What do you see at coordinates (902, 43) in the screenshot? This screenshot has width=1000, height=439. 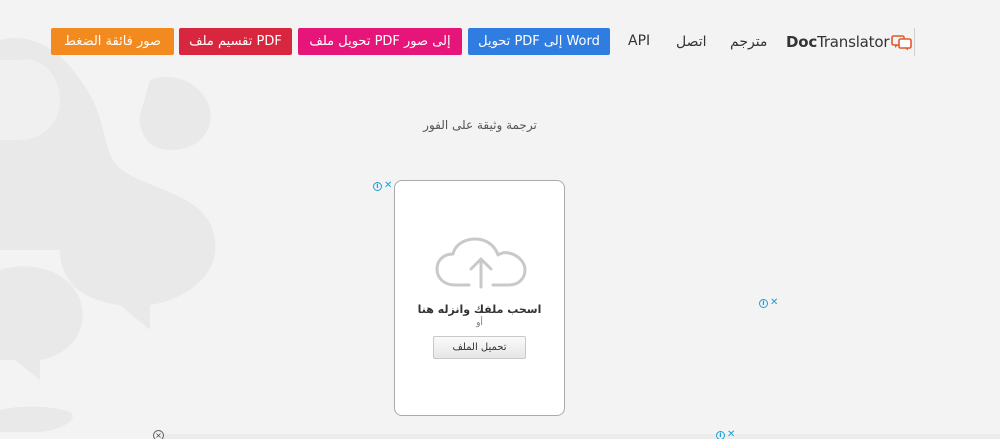 I see `speech-bubbles-icon` at bounding box center [902, 43].